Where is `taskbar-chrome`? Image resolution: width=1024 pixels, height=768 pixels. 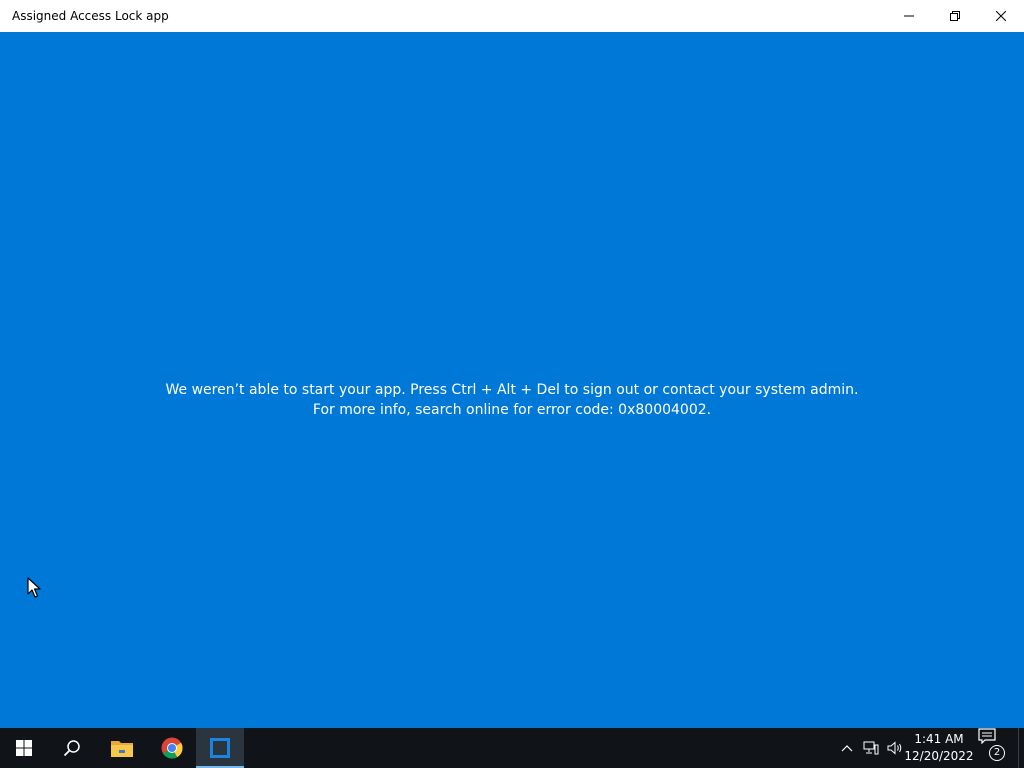 taskbar-chrome is located at coordinates (172, 748).